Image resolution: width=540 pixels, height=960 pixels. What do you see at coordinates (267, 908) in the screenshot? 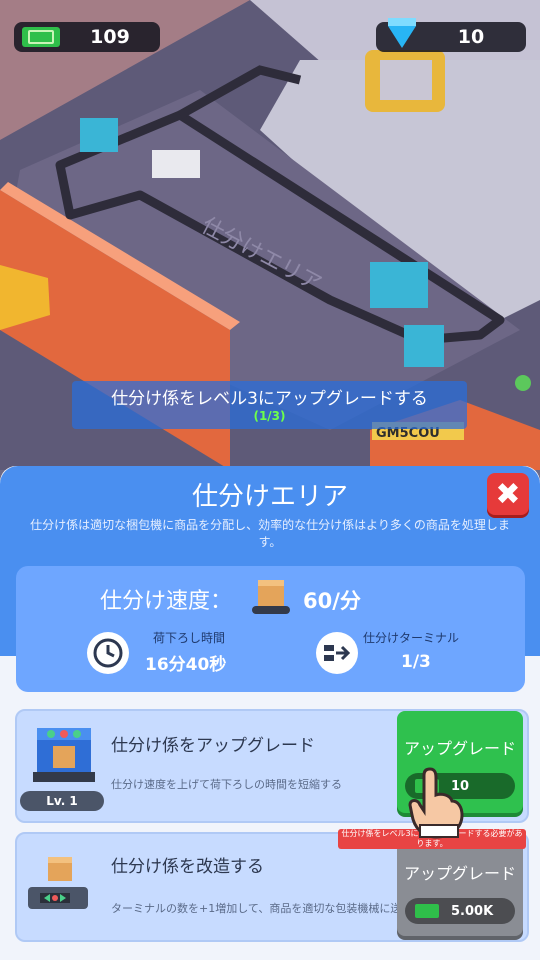
I see `card-description: ターミナルの数を+1増加して、商品を適切な包装機械に送る。` at bounding box center [267, 908].